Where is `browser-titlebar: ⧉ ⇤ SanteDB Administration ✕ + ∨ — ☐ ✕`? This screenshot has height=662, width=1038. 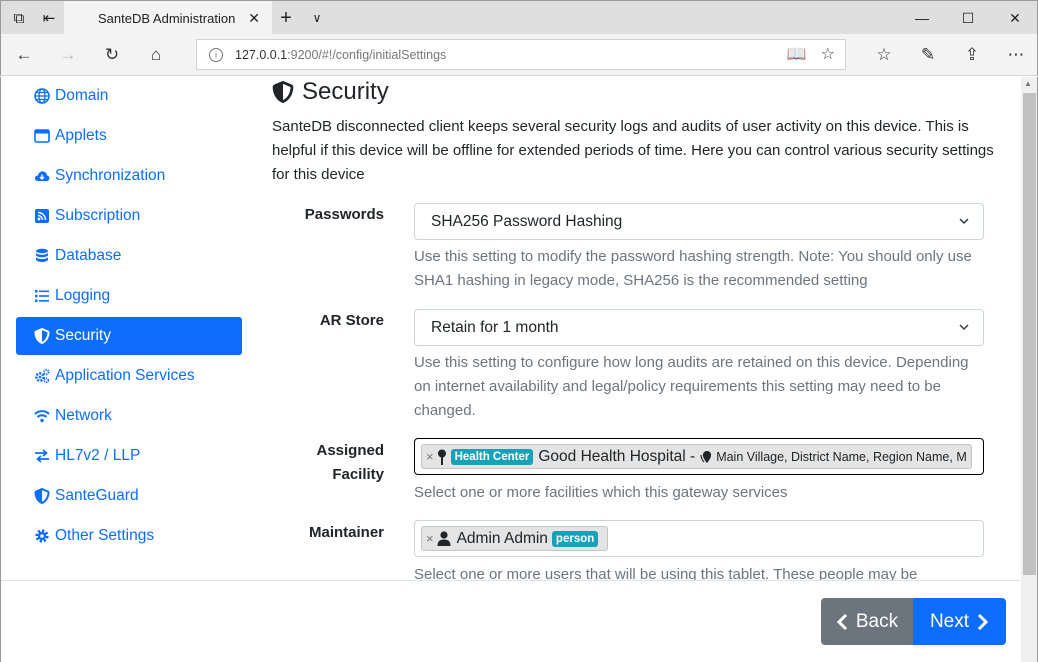
browser-titlebar: ⧉ ⇤ SanteDB Administration ✕ + ∨ — ☐ ✕ is located at coordinates (519, 17).